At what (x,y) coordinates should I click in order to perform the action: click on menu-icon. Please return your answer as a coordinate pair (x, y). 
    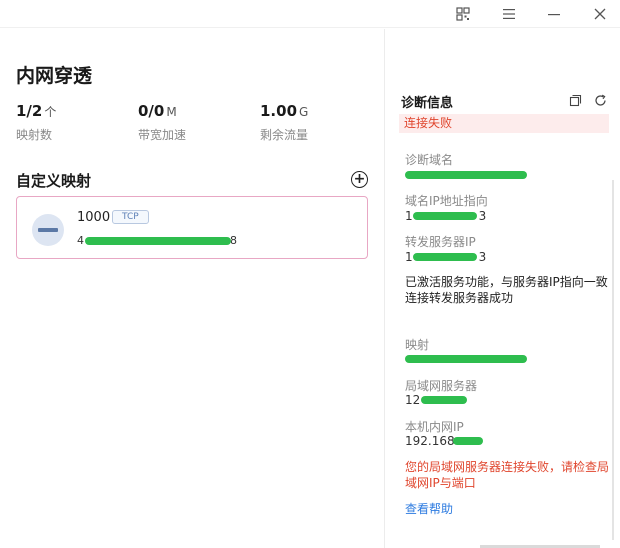
    Looking at the image, I should click on (509, 14).